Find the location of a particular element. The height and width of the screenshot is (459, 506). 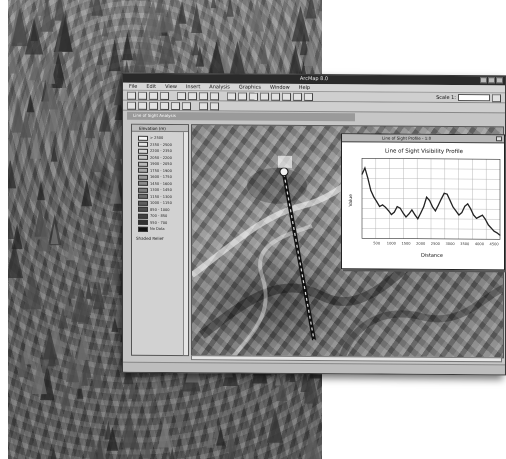

legend-item-label: > 2500 is located at coordinates (157, 138).